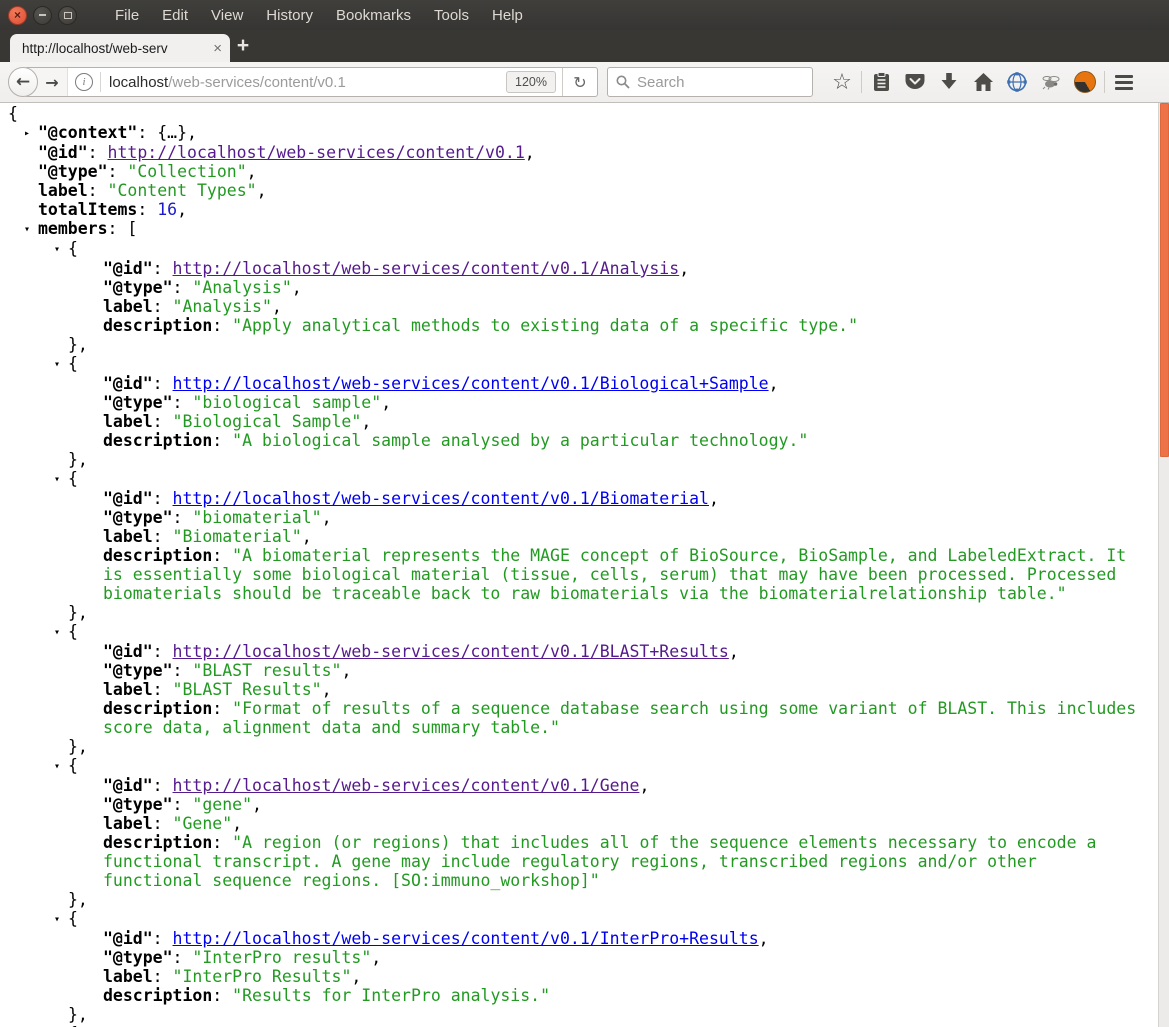 The image size is (1169, 1027). I want to click on scrollbar-thumb, so click(1164, 280).